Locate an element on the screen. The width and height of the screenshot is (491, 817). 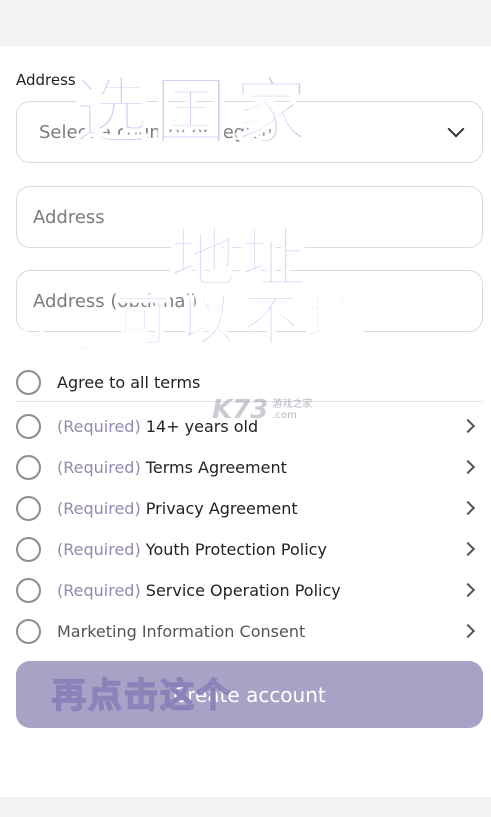
term-label: (Required) Terms Agreement is located at coordinates (260, 467).